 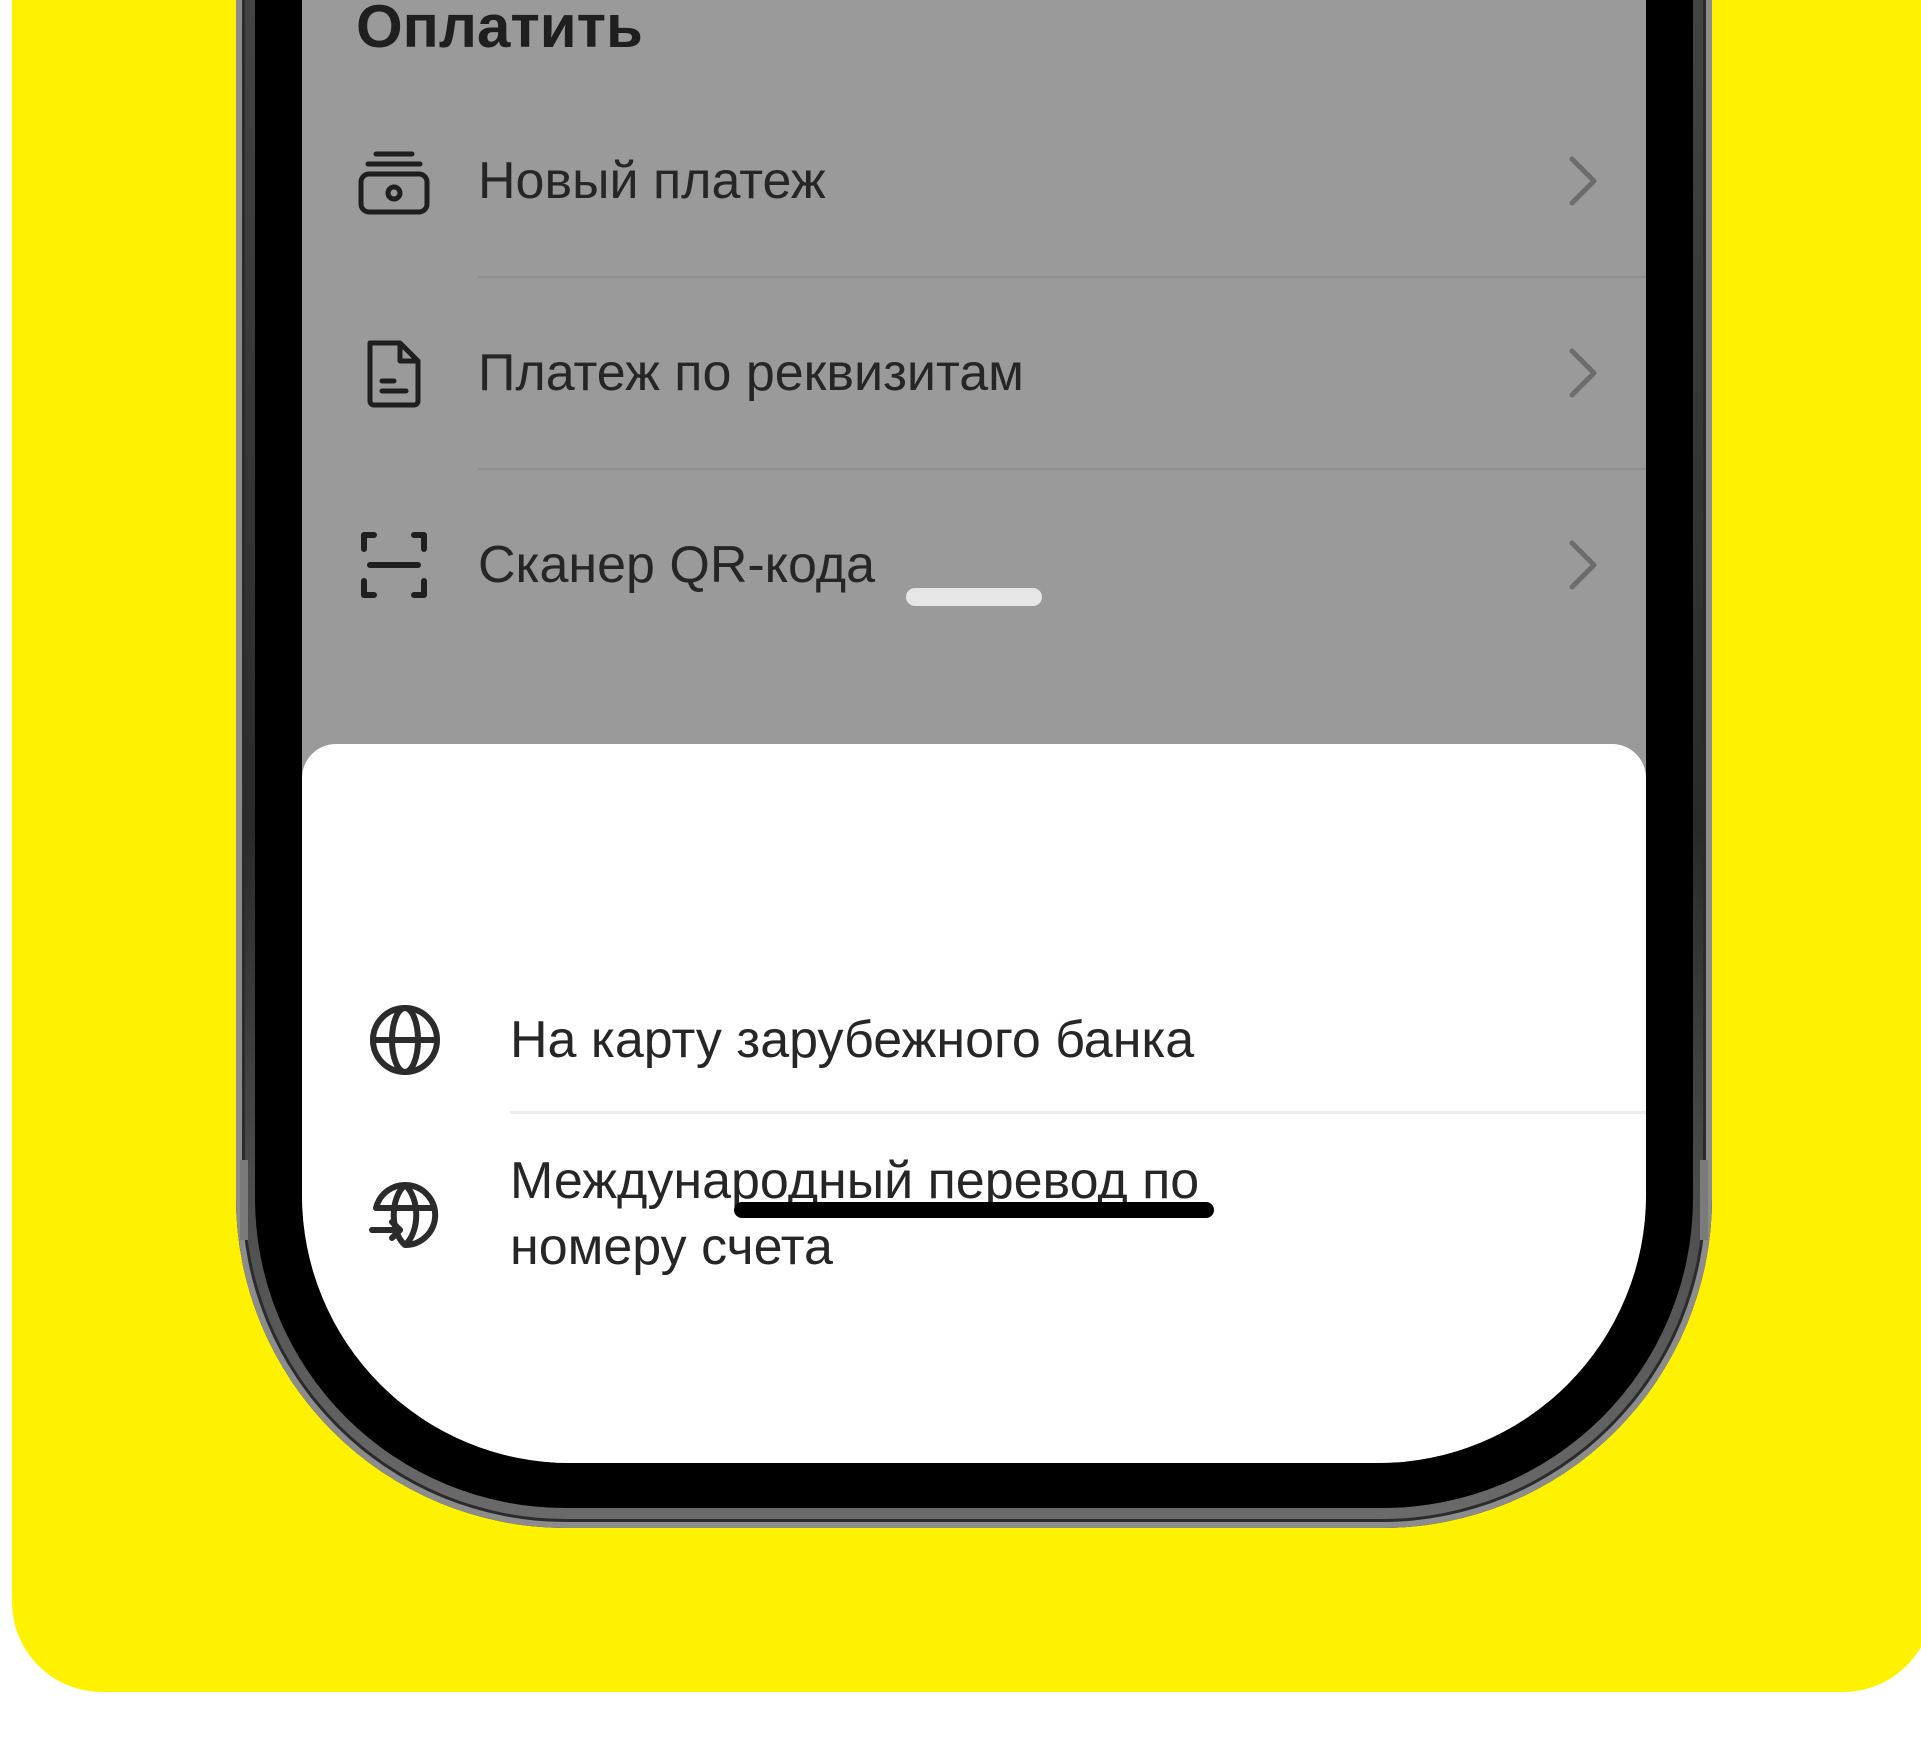 I want to click on menu-item-label: Сканер QR-кода, so click(x=677, y=565).